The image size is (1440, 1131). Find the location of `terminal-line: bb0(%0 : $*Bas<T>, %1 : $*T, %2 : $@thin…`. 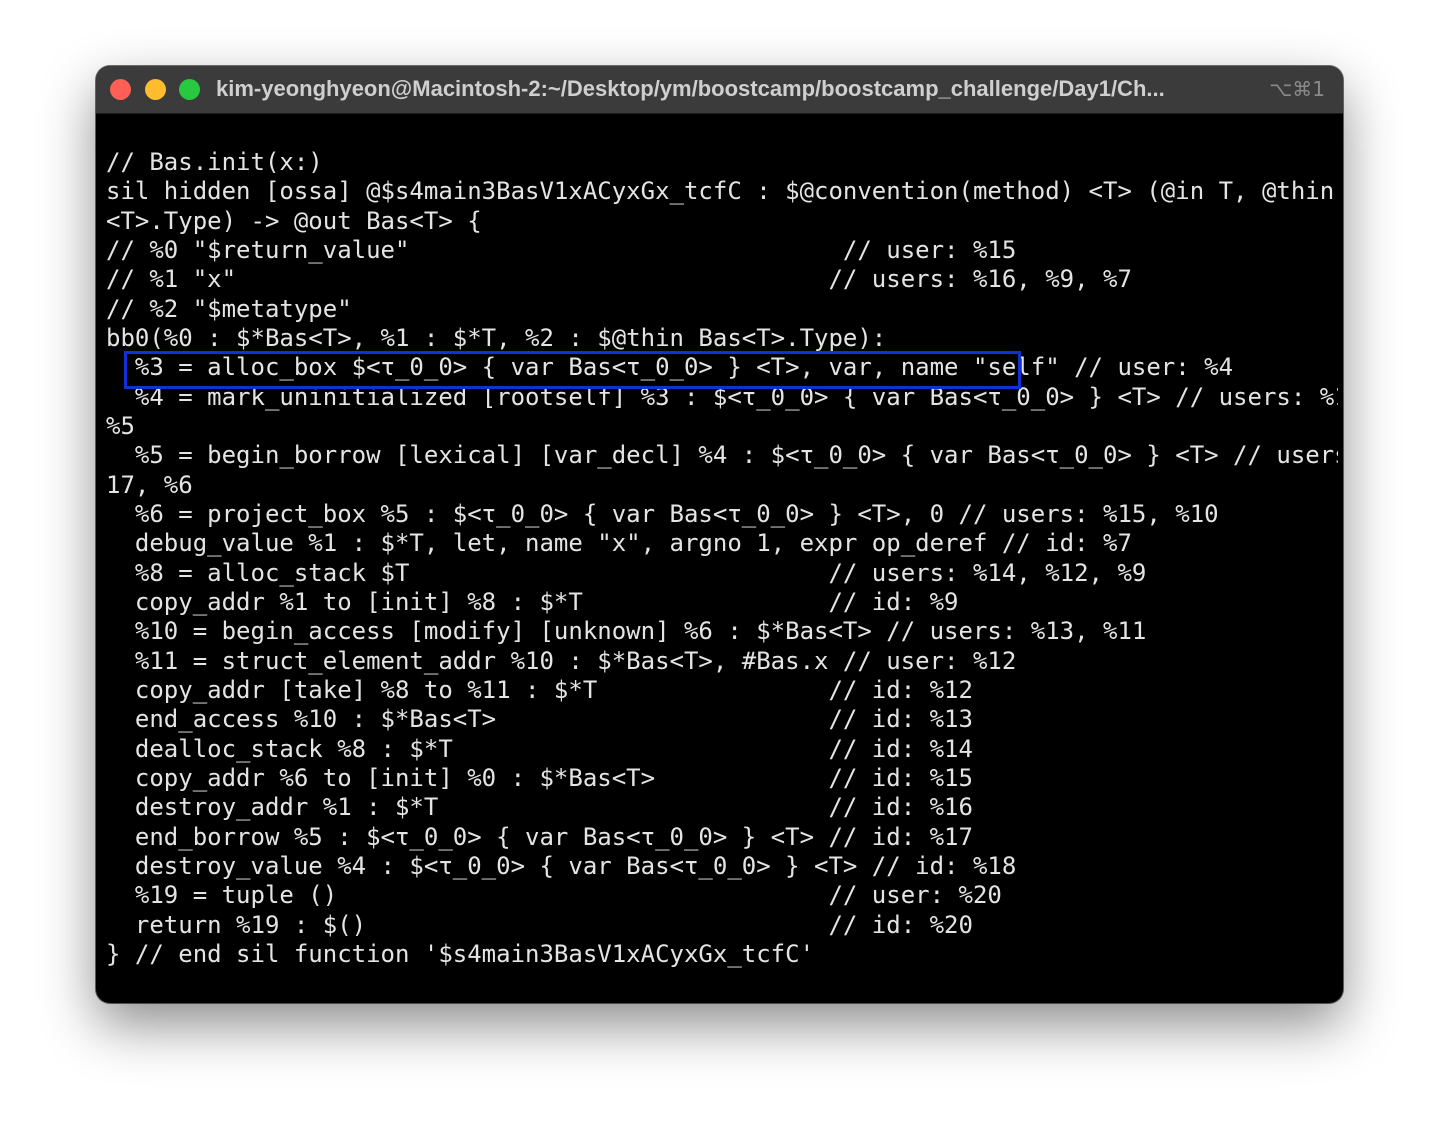

terminal-line: bb0(%0 : $*Bas<T>, %1 : $*T, %2 : $@thin… is located at coordinates (496, 337).